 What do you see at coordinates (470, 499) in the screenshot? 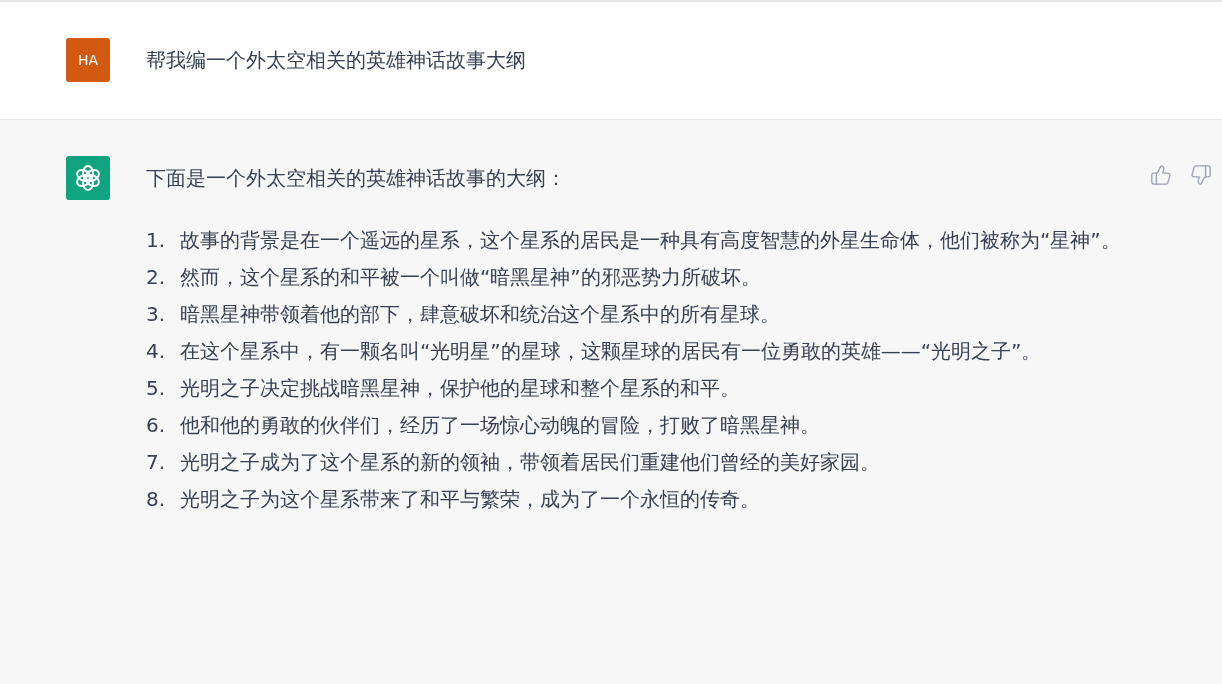
I see `list-item-text: 光明之子为这个星系带来了和平与繁荣，成为了一个永恒的传奇。` at bounding box center [470, 499].